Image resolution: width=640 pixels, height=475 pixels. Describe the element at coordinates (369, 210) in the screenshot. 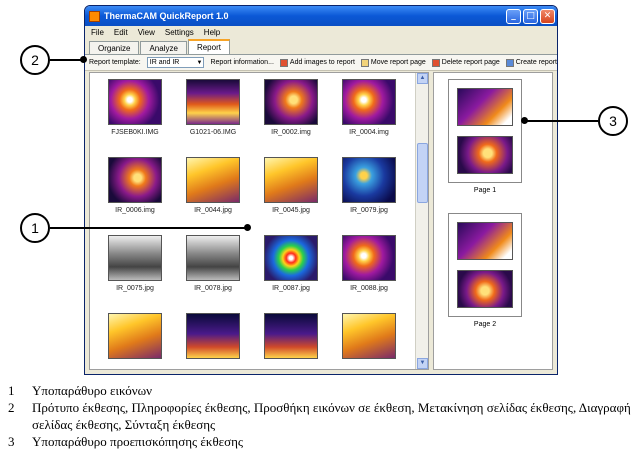

I see `thumbnail-label: IR_0079.jpg` at that location.